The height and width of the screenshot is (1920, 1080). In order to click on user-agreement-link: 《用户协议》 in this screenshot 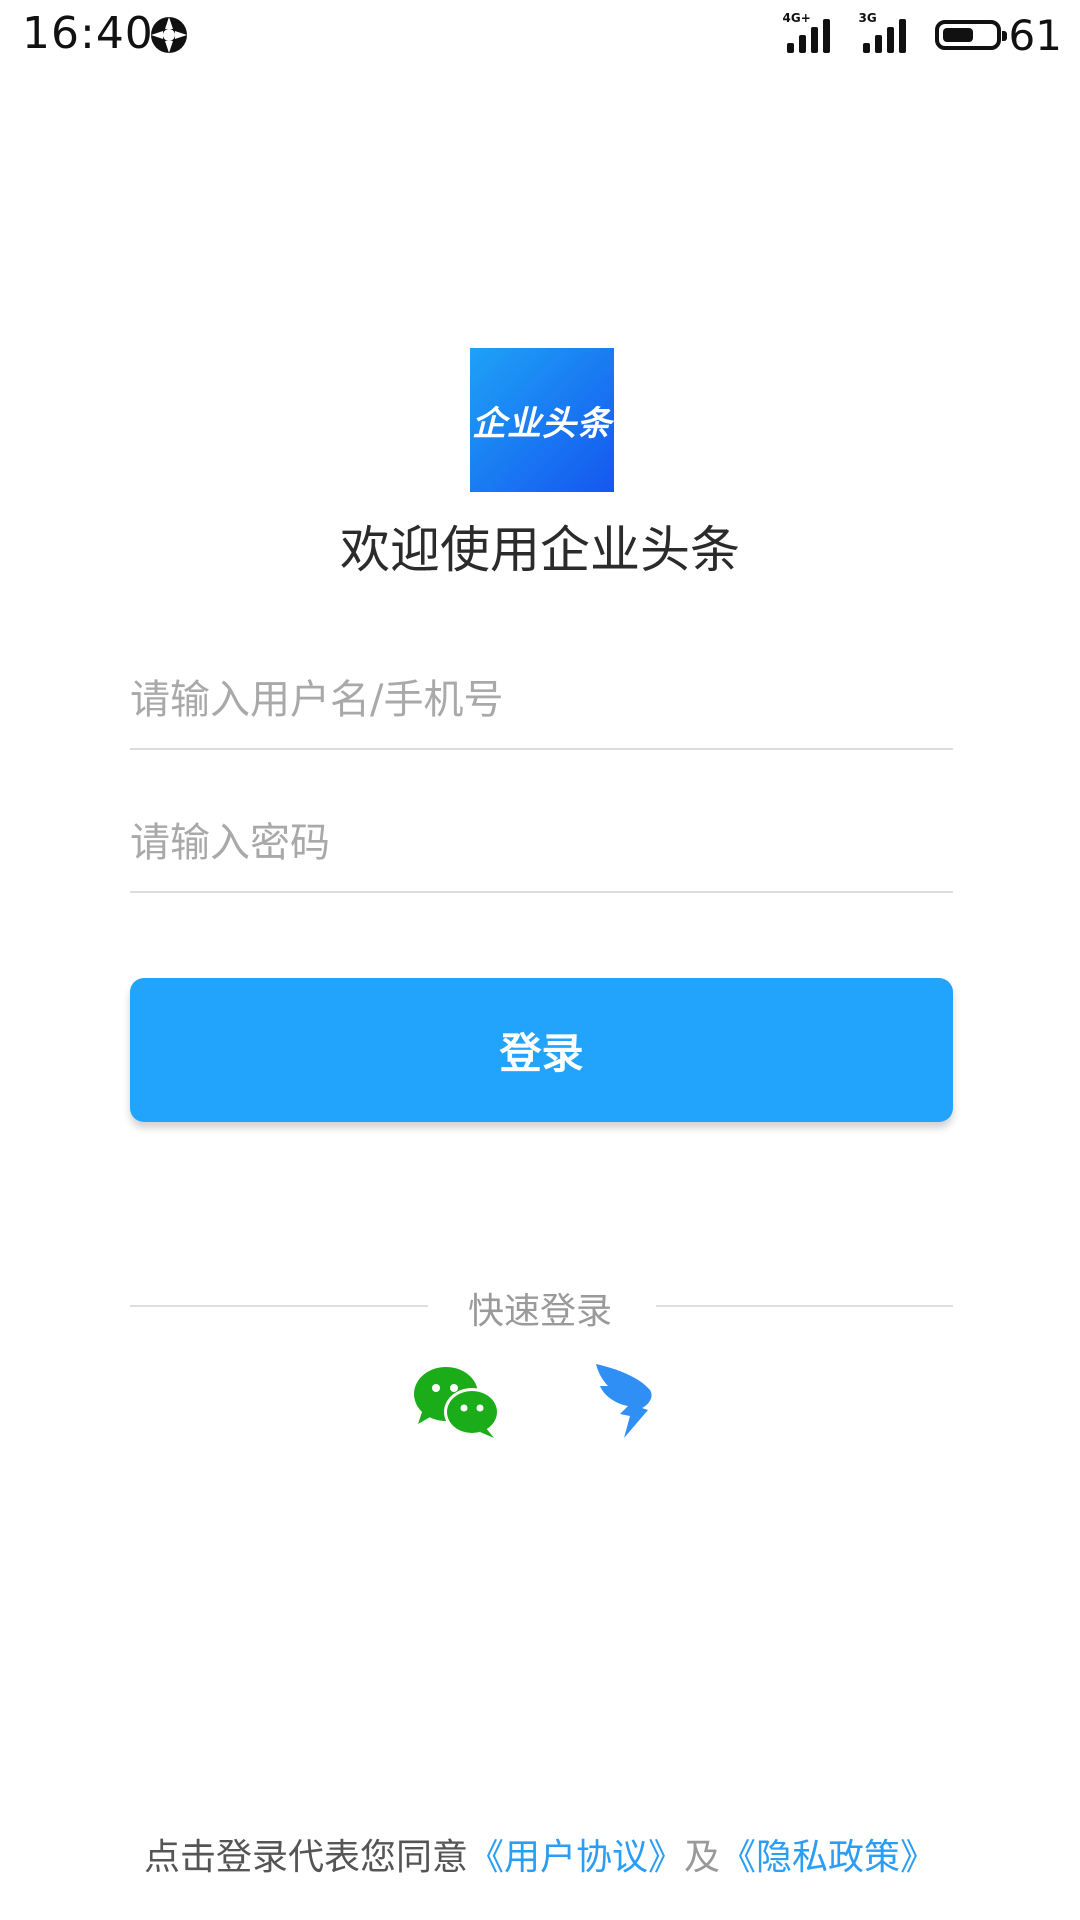, I will do `click(576, 1857)`.